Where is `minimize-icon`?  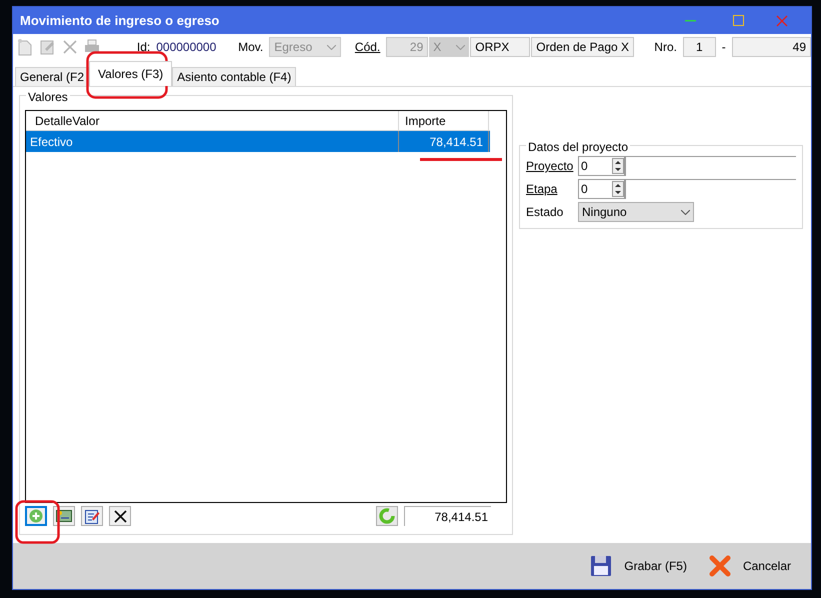
minimize-icon is located at coordinates (690, 21).